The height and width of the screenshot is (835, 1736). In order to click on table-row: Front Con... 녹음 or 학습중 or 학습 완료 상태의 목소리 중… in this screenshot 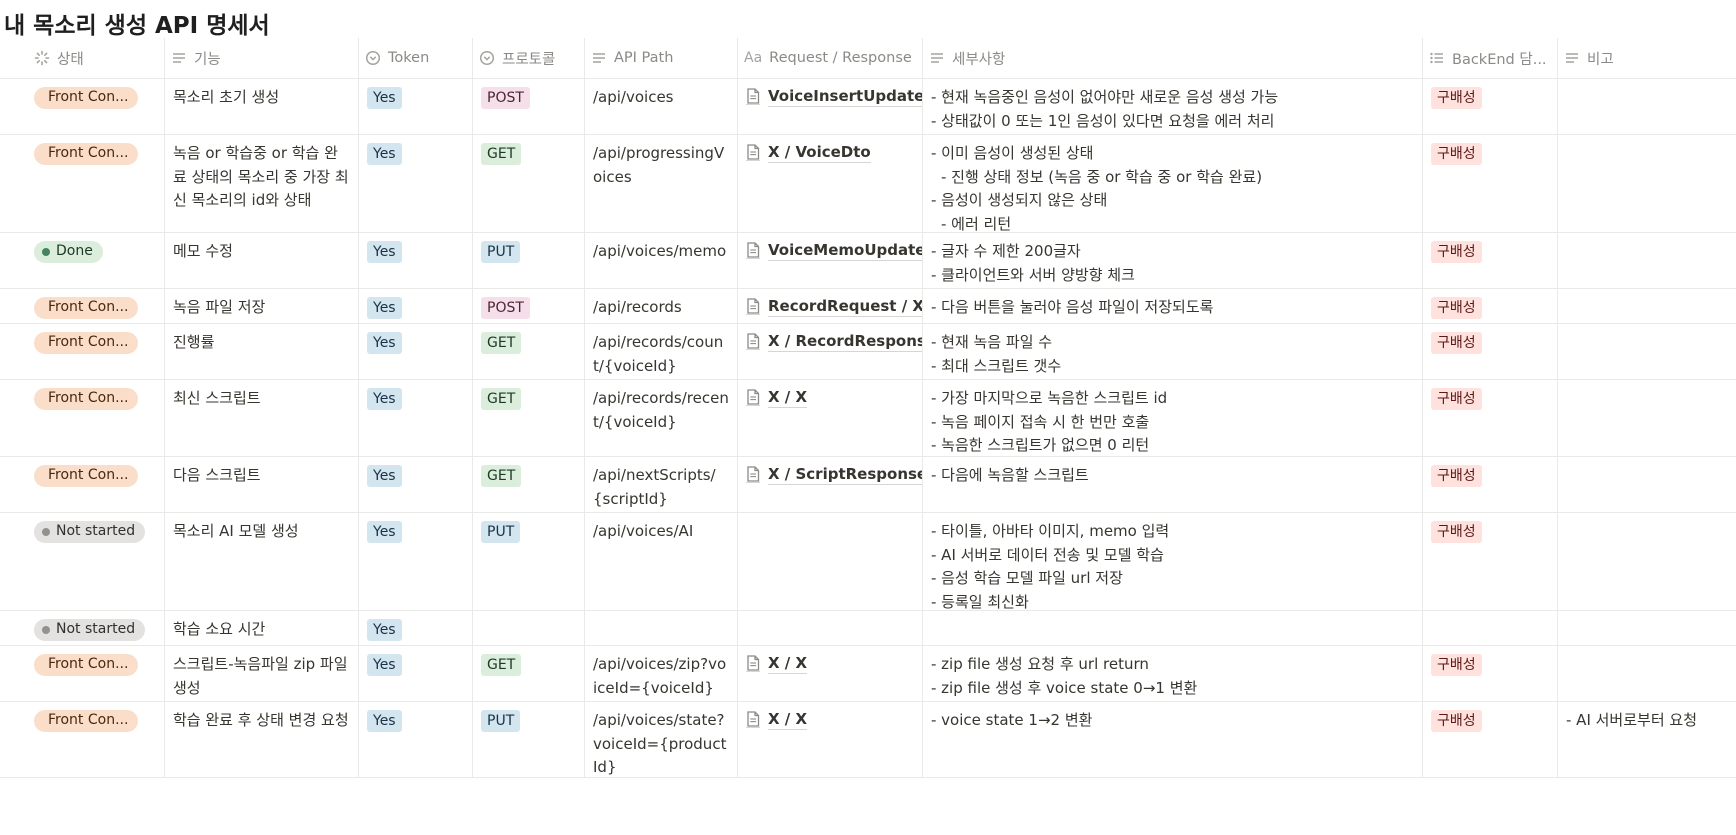, I will do `click(868, 184)`.